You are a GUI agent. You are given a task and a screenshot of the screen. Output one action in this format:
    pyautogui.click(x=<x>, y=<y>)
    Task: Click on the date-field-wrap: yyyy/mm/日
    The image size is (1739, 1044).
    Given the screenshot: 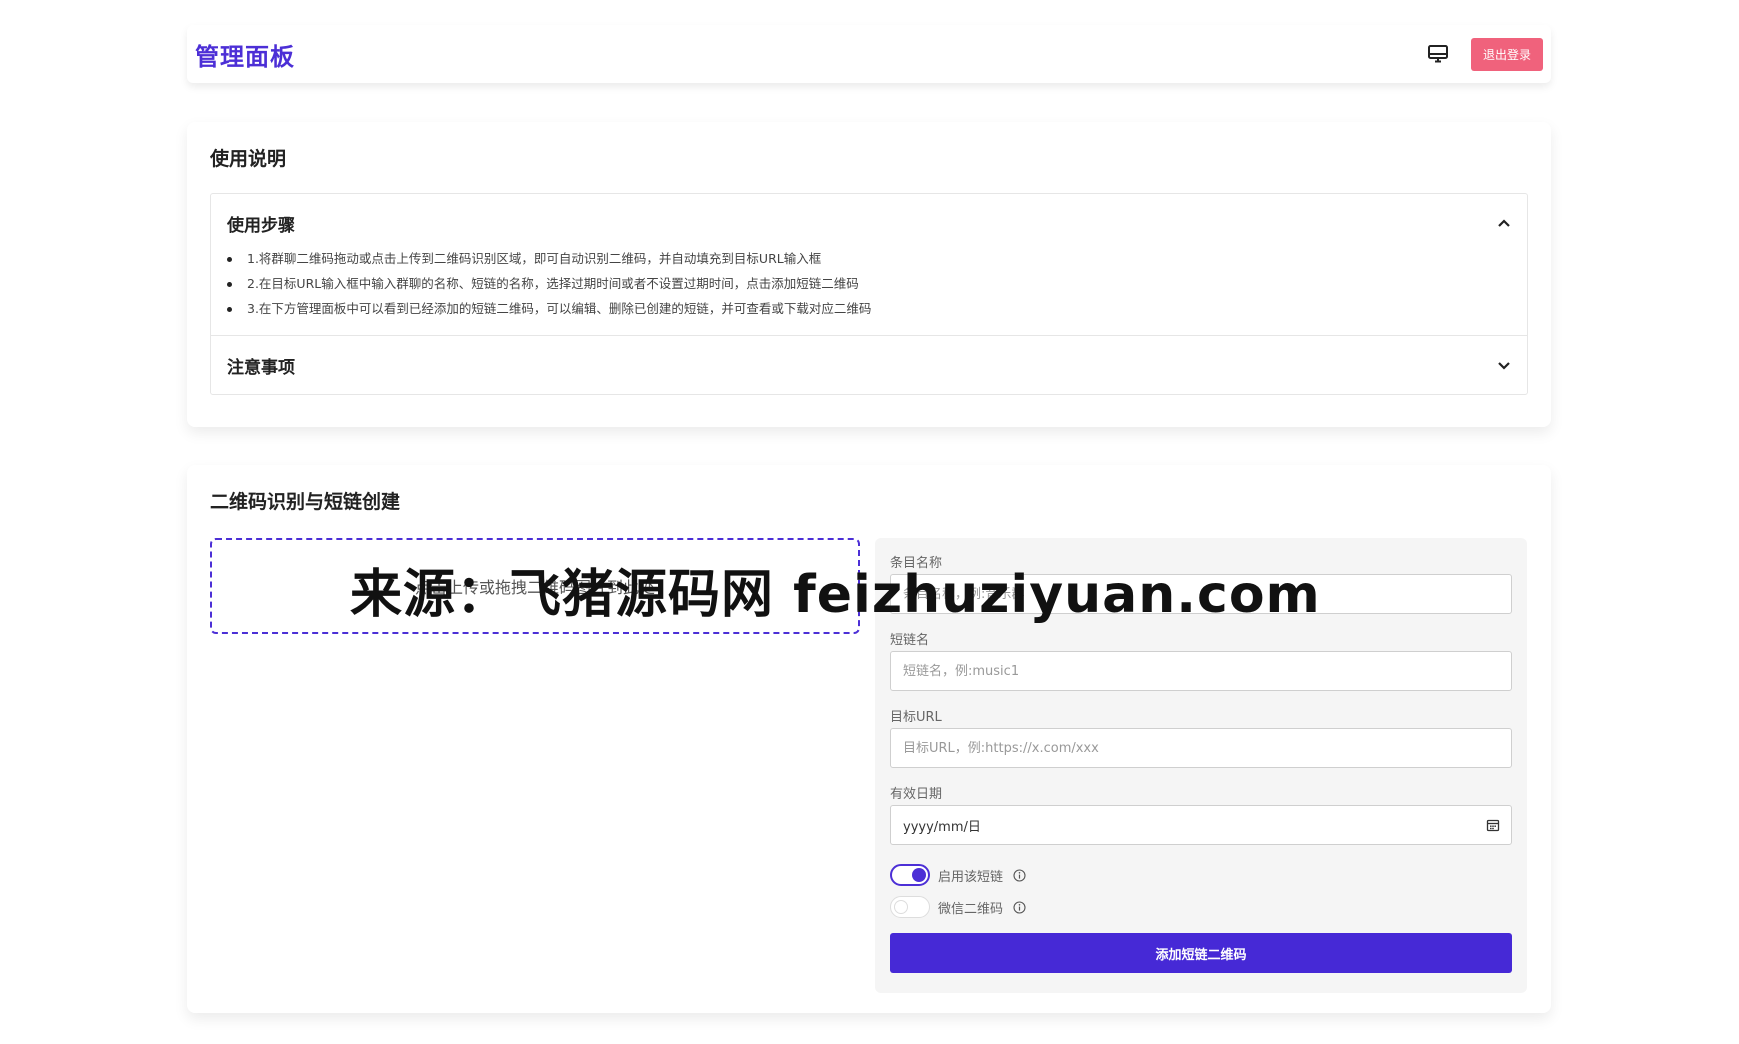 What is the action you would take?
    pyautogui.click(x=1201, y=825)
    